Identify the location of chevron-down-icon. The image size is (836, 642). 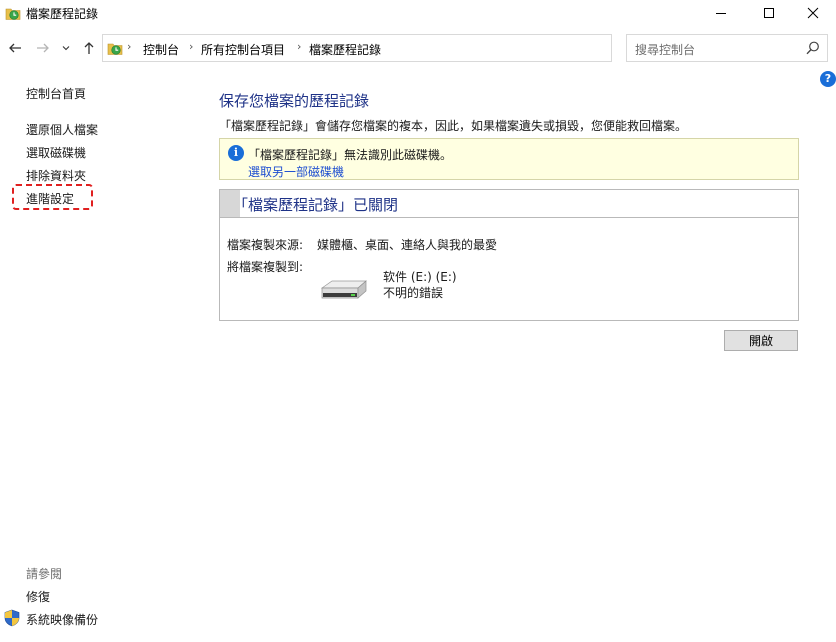
(66, 48).